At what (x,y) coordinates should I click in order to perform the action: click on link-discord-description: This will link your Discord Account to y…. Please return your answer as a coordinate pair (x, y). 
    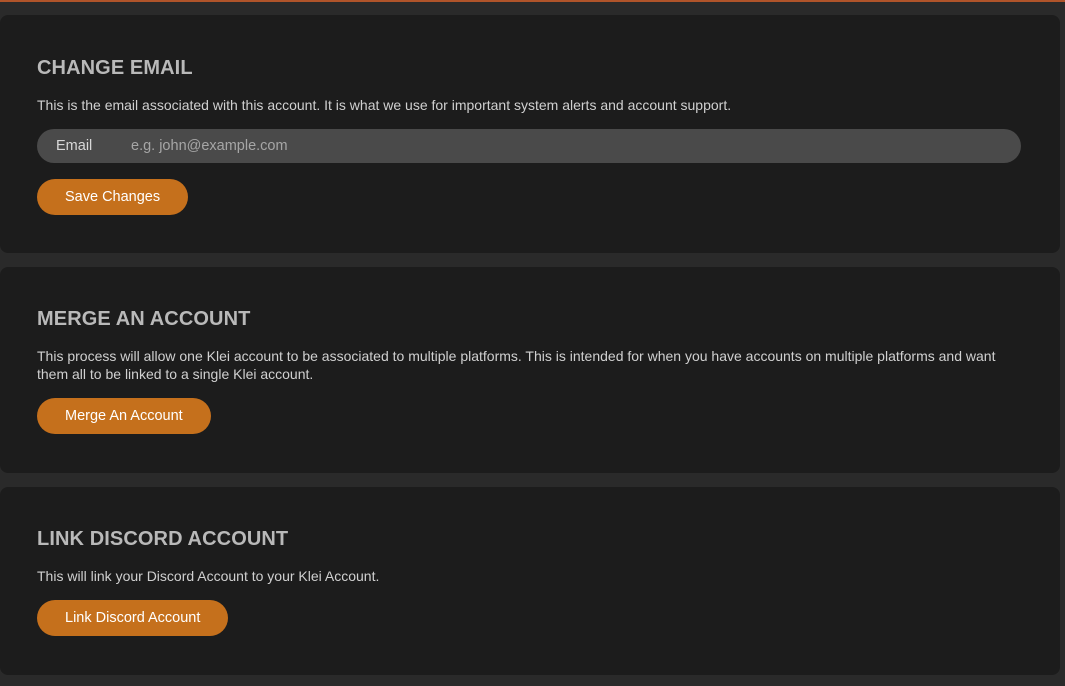
    Looking at the image, I should click on (208, 576).